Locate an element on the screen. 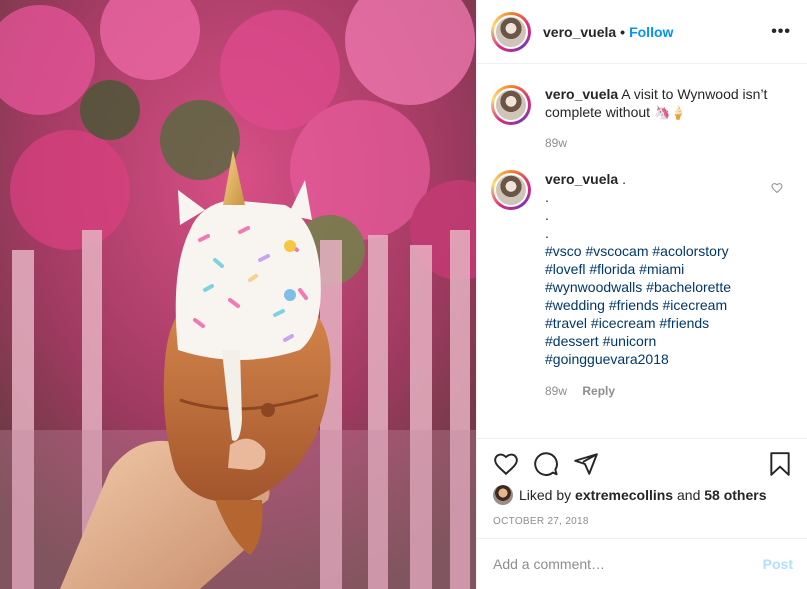 This screenshot has width=807, height=589. post-button: Post is located at coordinates (778, 564).